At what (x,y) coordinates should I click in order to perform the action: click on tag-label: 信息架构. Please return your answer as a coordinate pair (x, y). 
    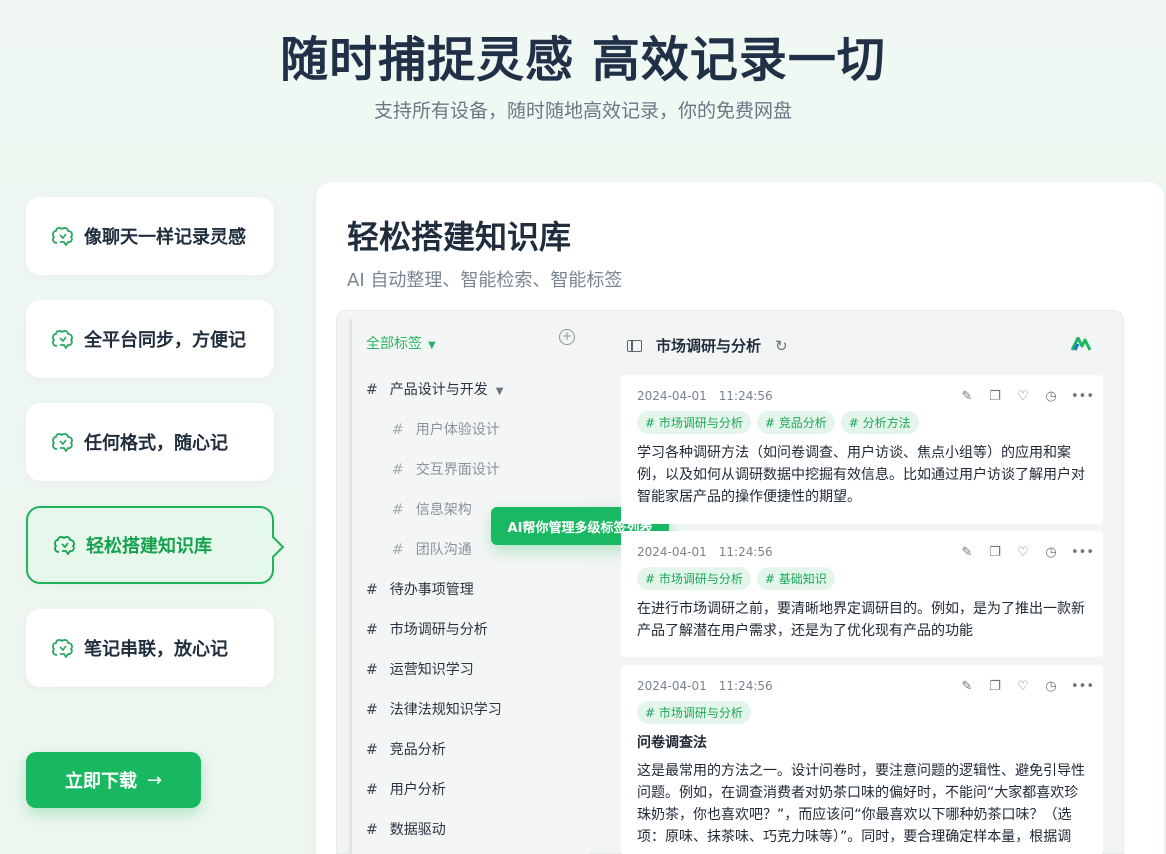
    Looking at the image, I should click on (443, 510).